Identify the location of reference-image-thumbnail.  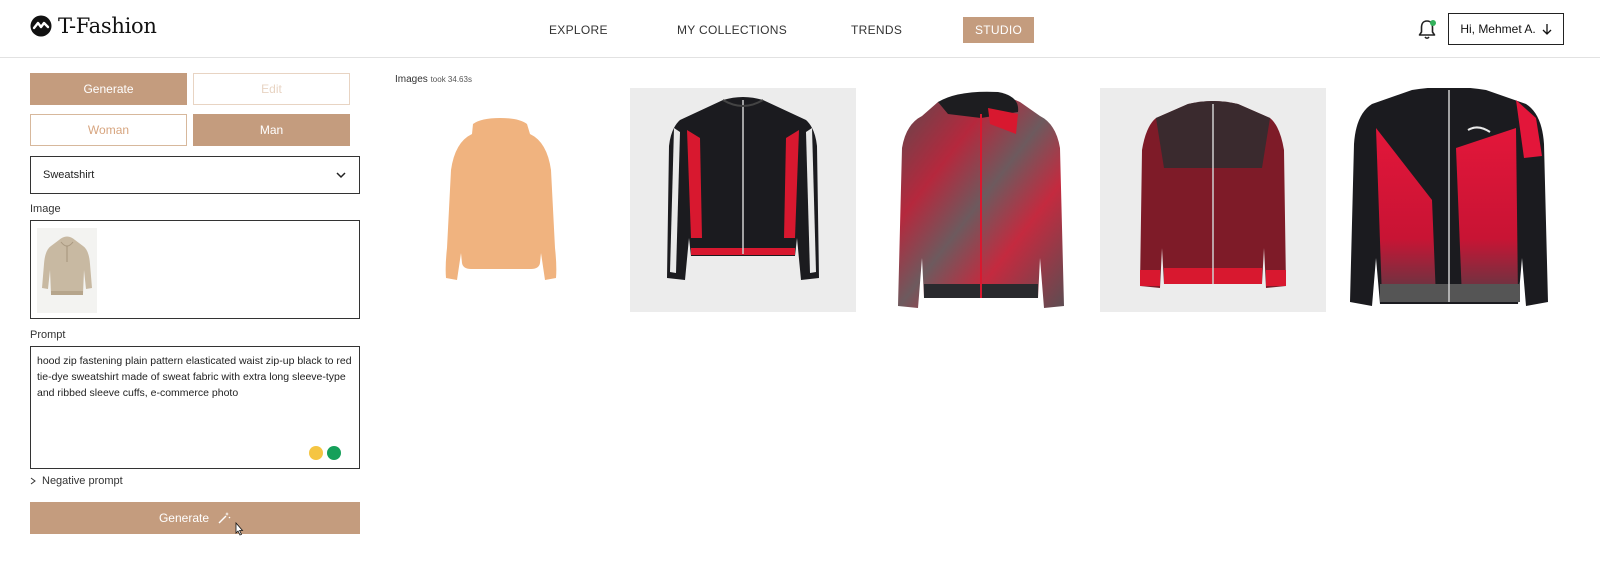
(67, 270).